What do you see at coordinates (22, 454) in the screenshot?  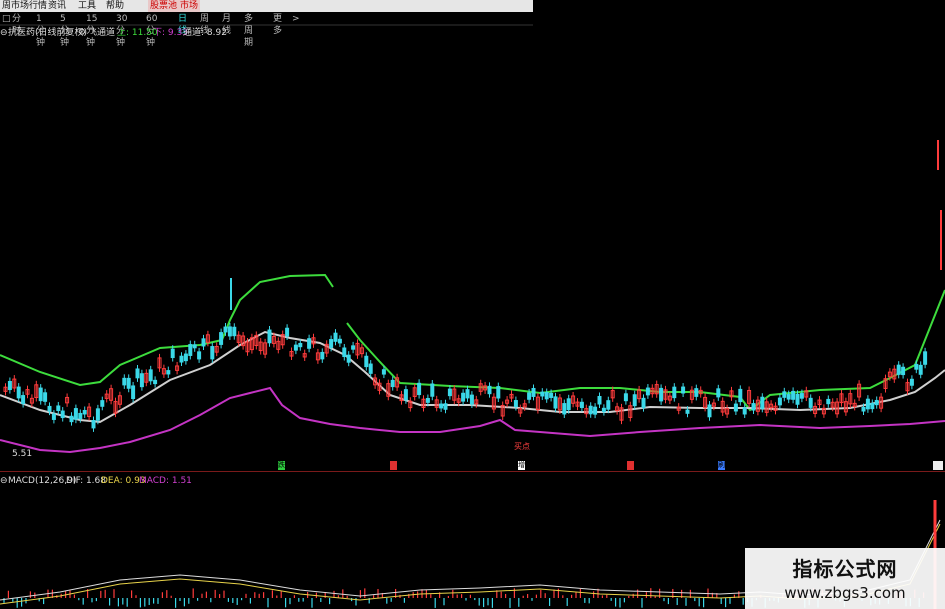 I see `price-label: 5.51` at bounding box center [22, 454].